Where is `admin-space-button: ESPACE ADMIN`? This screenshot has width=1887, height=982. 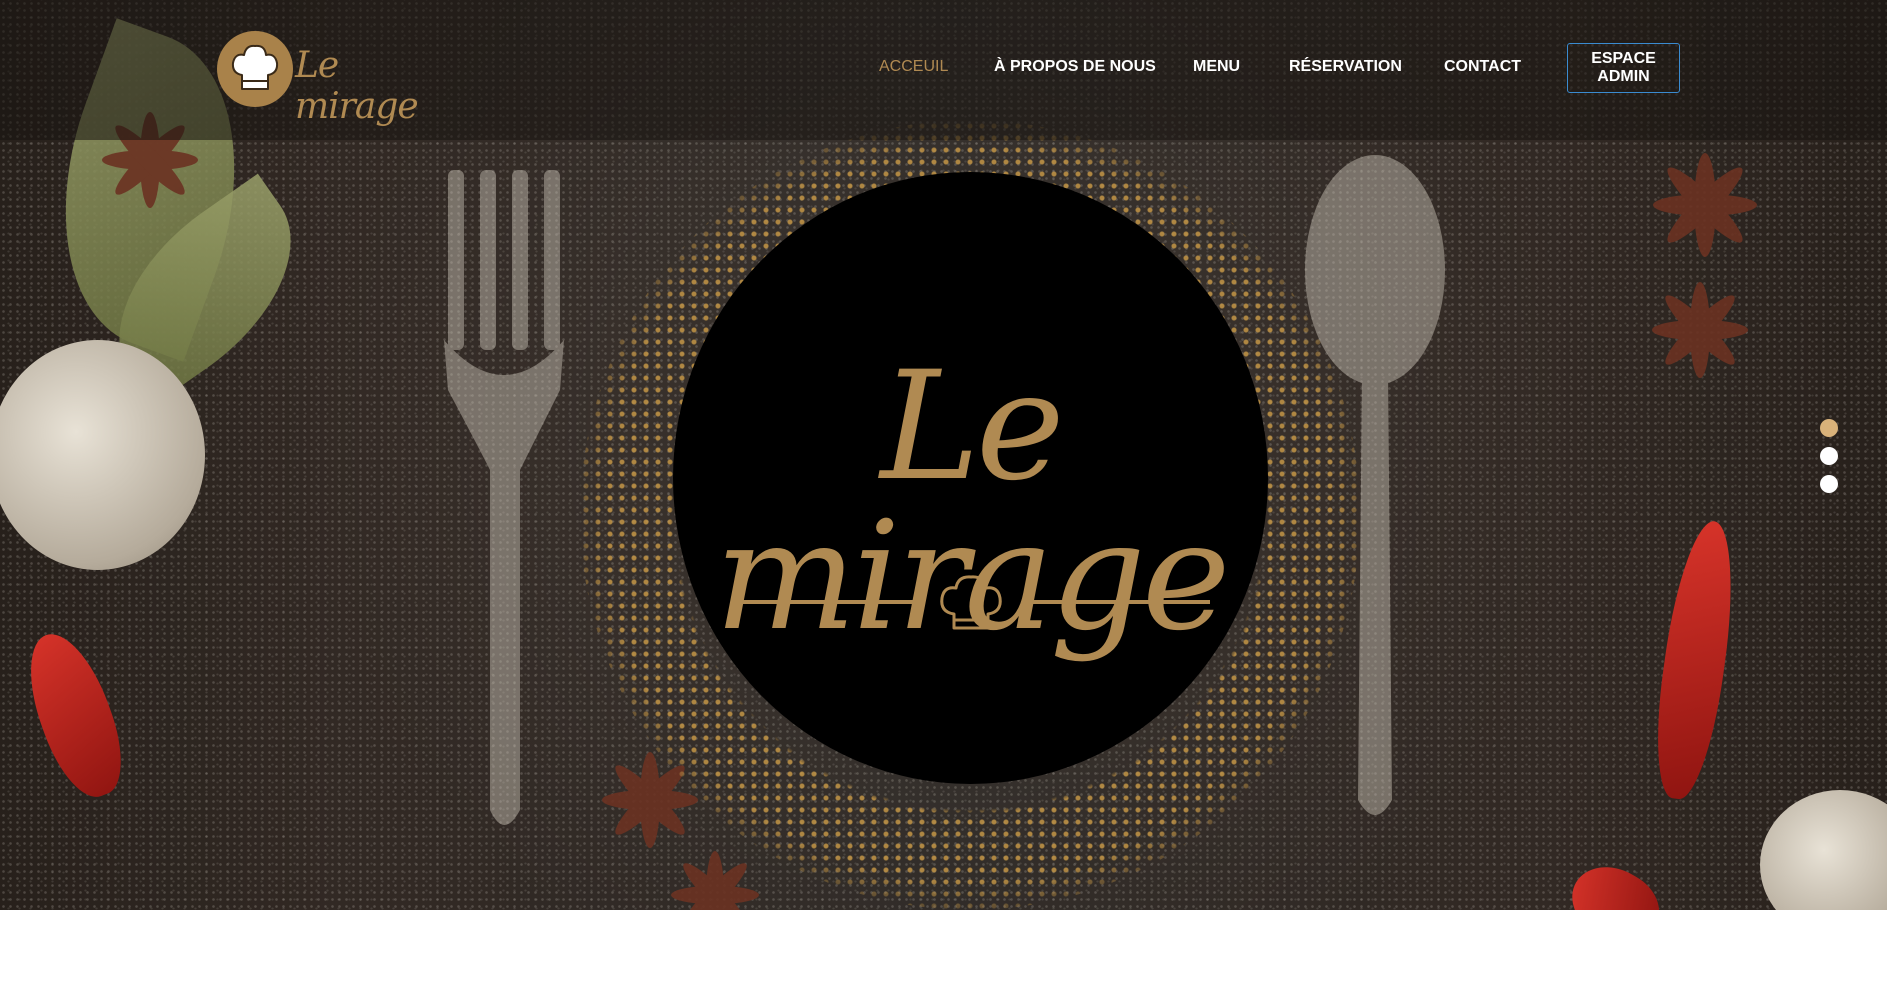 admin-space-button: ESPACE ADMIN is located at coordinates (1623, 68).